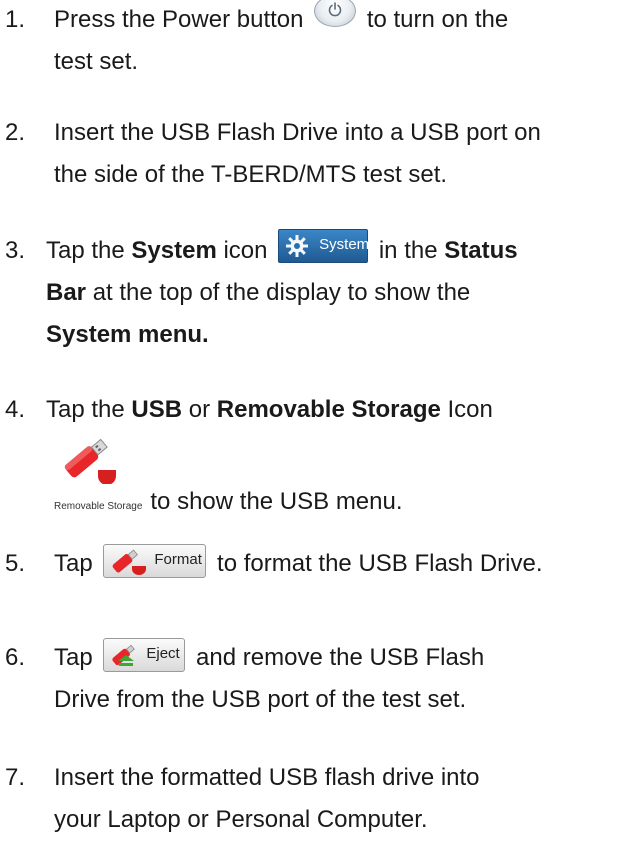  I want to click on step-bold-text: System menu., so click(127, 334).